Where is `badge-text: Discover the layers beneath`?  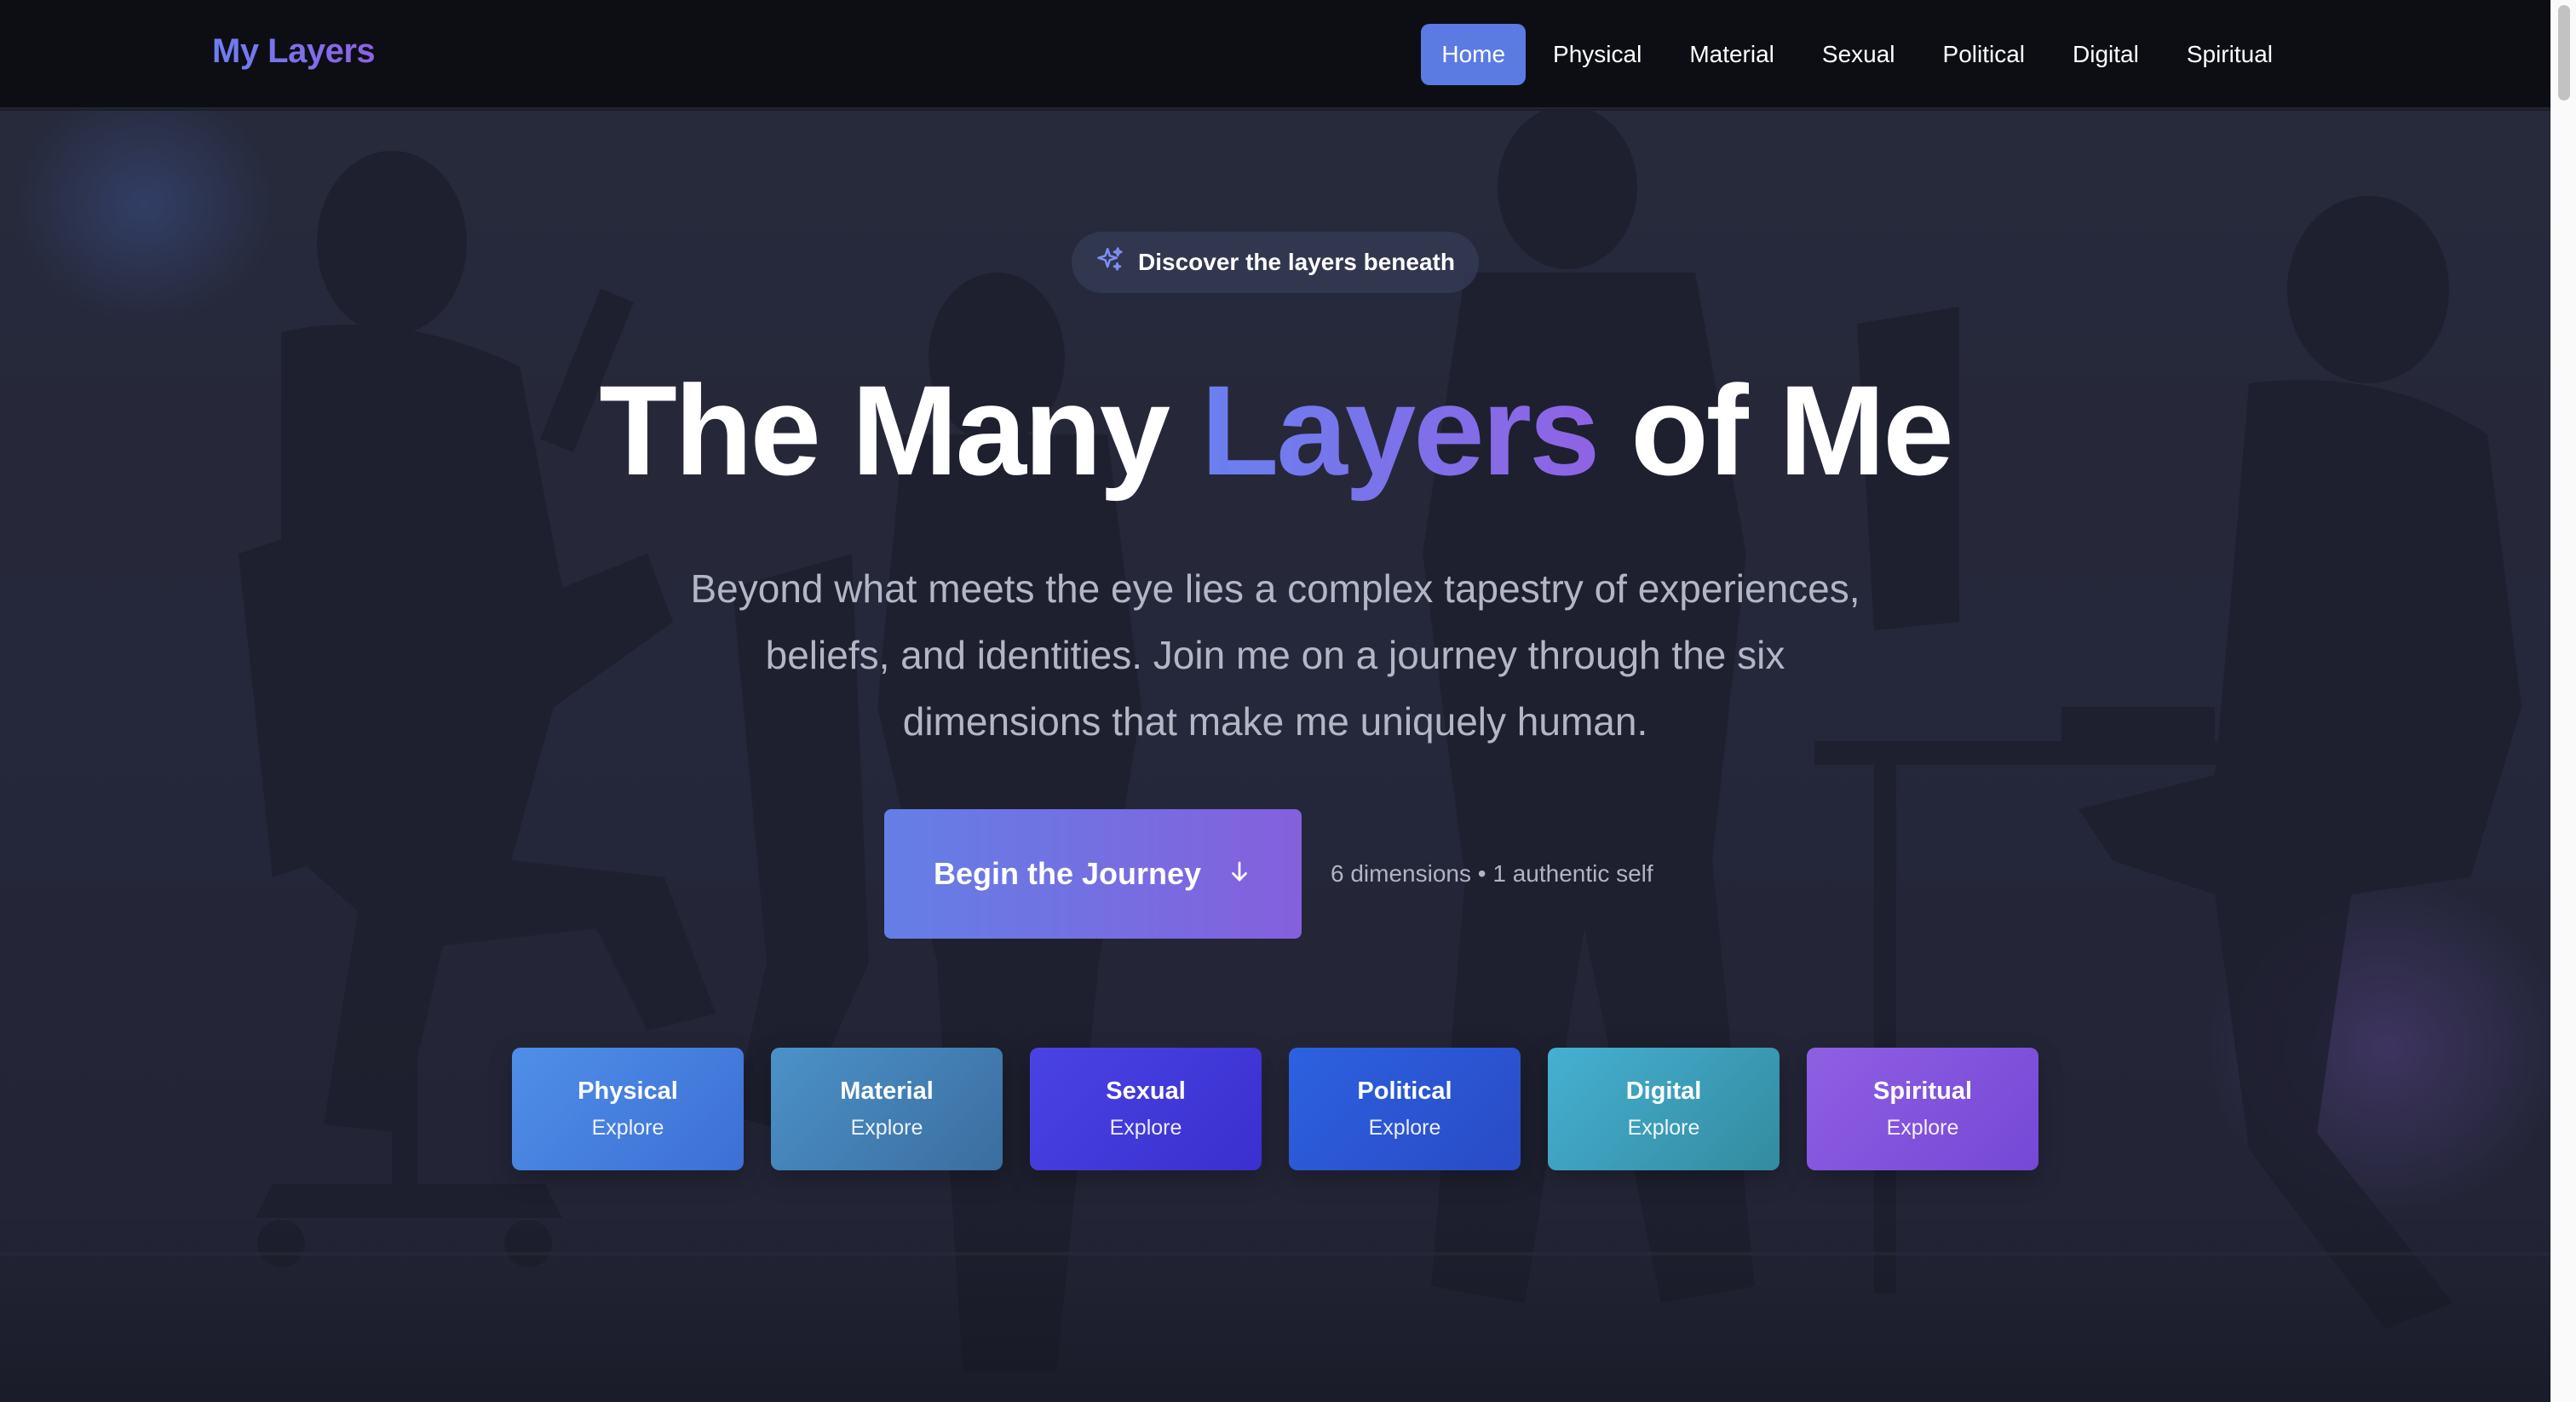
badge-text: Discover the layers beneath is located at coordinates (1296, 262).